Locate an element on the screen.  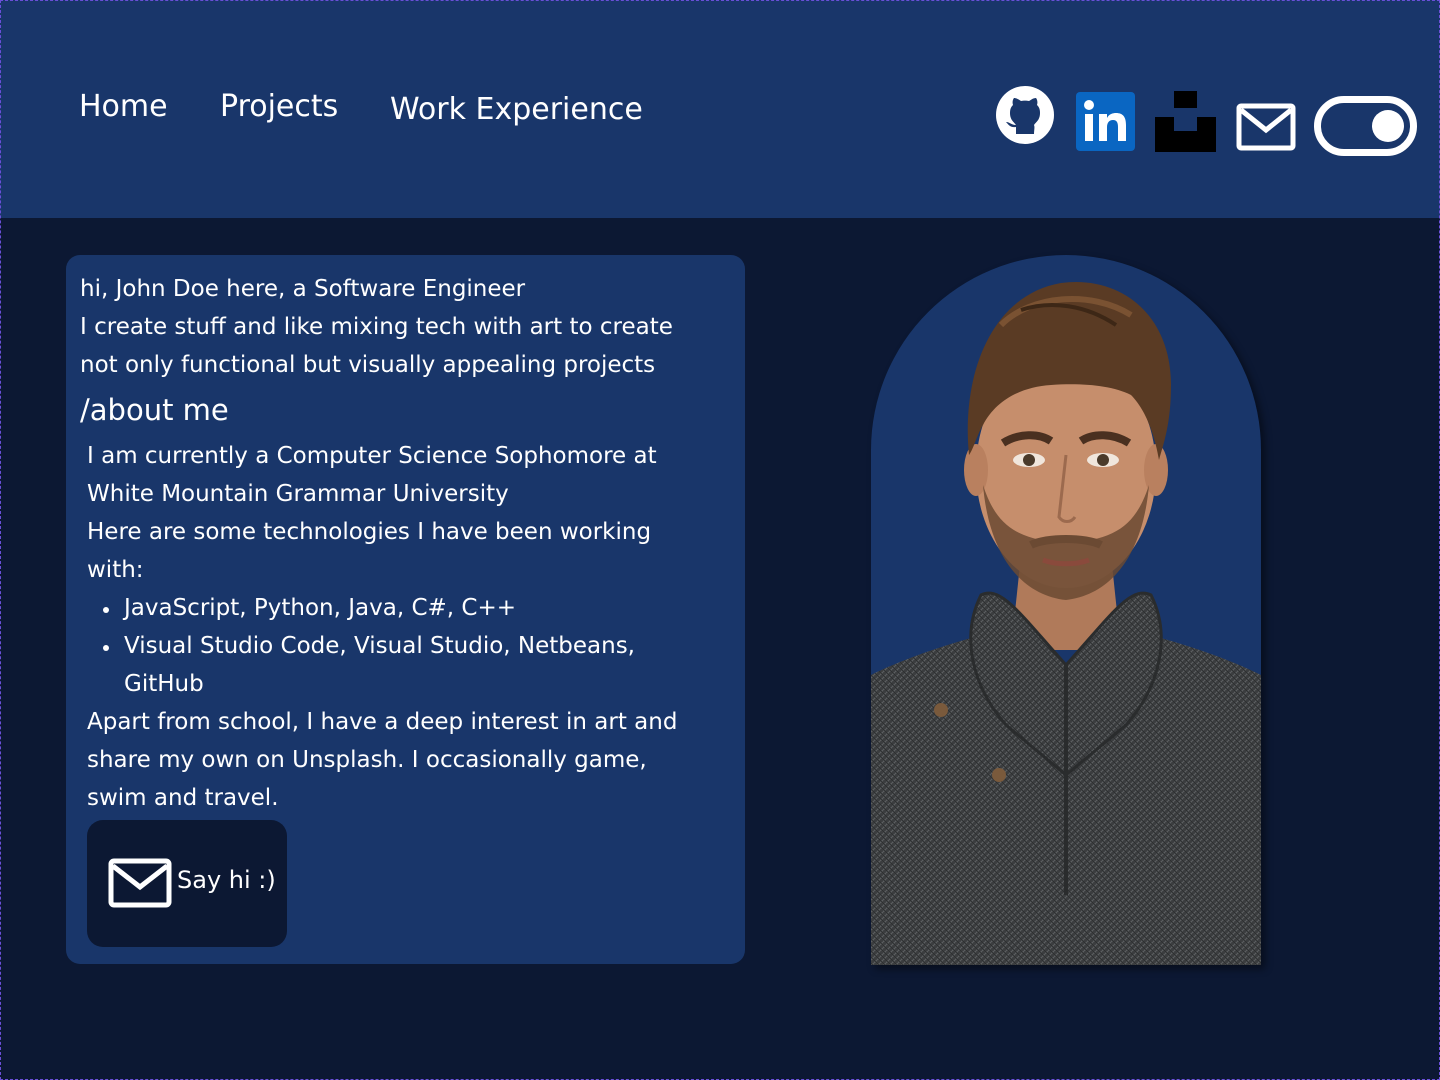
nav-home-link: Home is located at coordinates (123, 106).